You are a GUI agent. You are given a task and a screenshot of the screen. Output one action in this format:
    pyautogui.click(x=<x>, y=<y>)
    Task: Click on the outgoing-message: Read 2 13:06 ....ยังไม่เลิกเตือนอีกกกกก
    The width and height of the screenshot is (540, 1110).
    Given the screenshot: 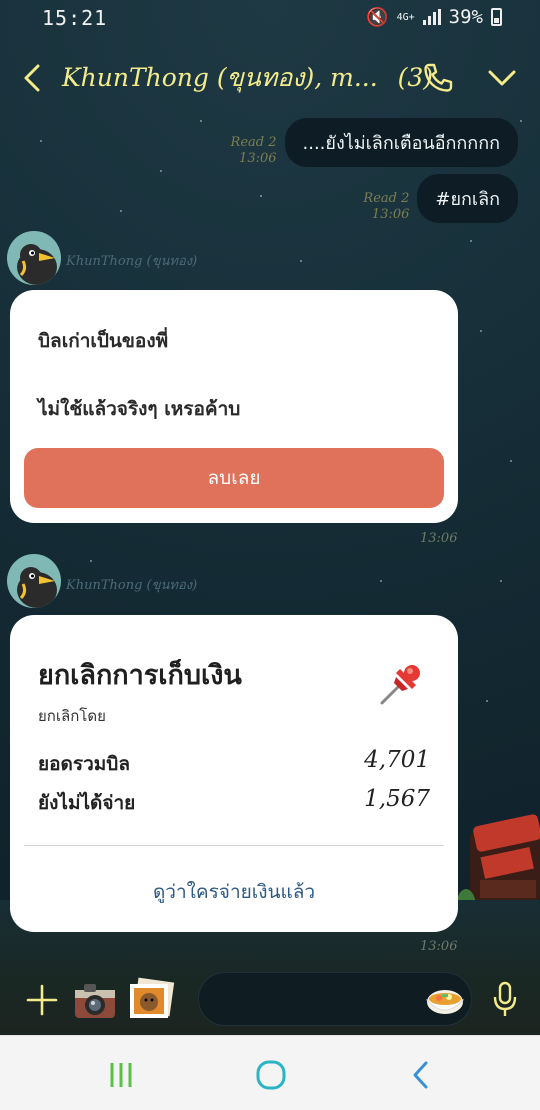 What is the action you would take?
    pyautogui.click(x=374, y=142)
    